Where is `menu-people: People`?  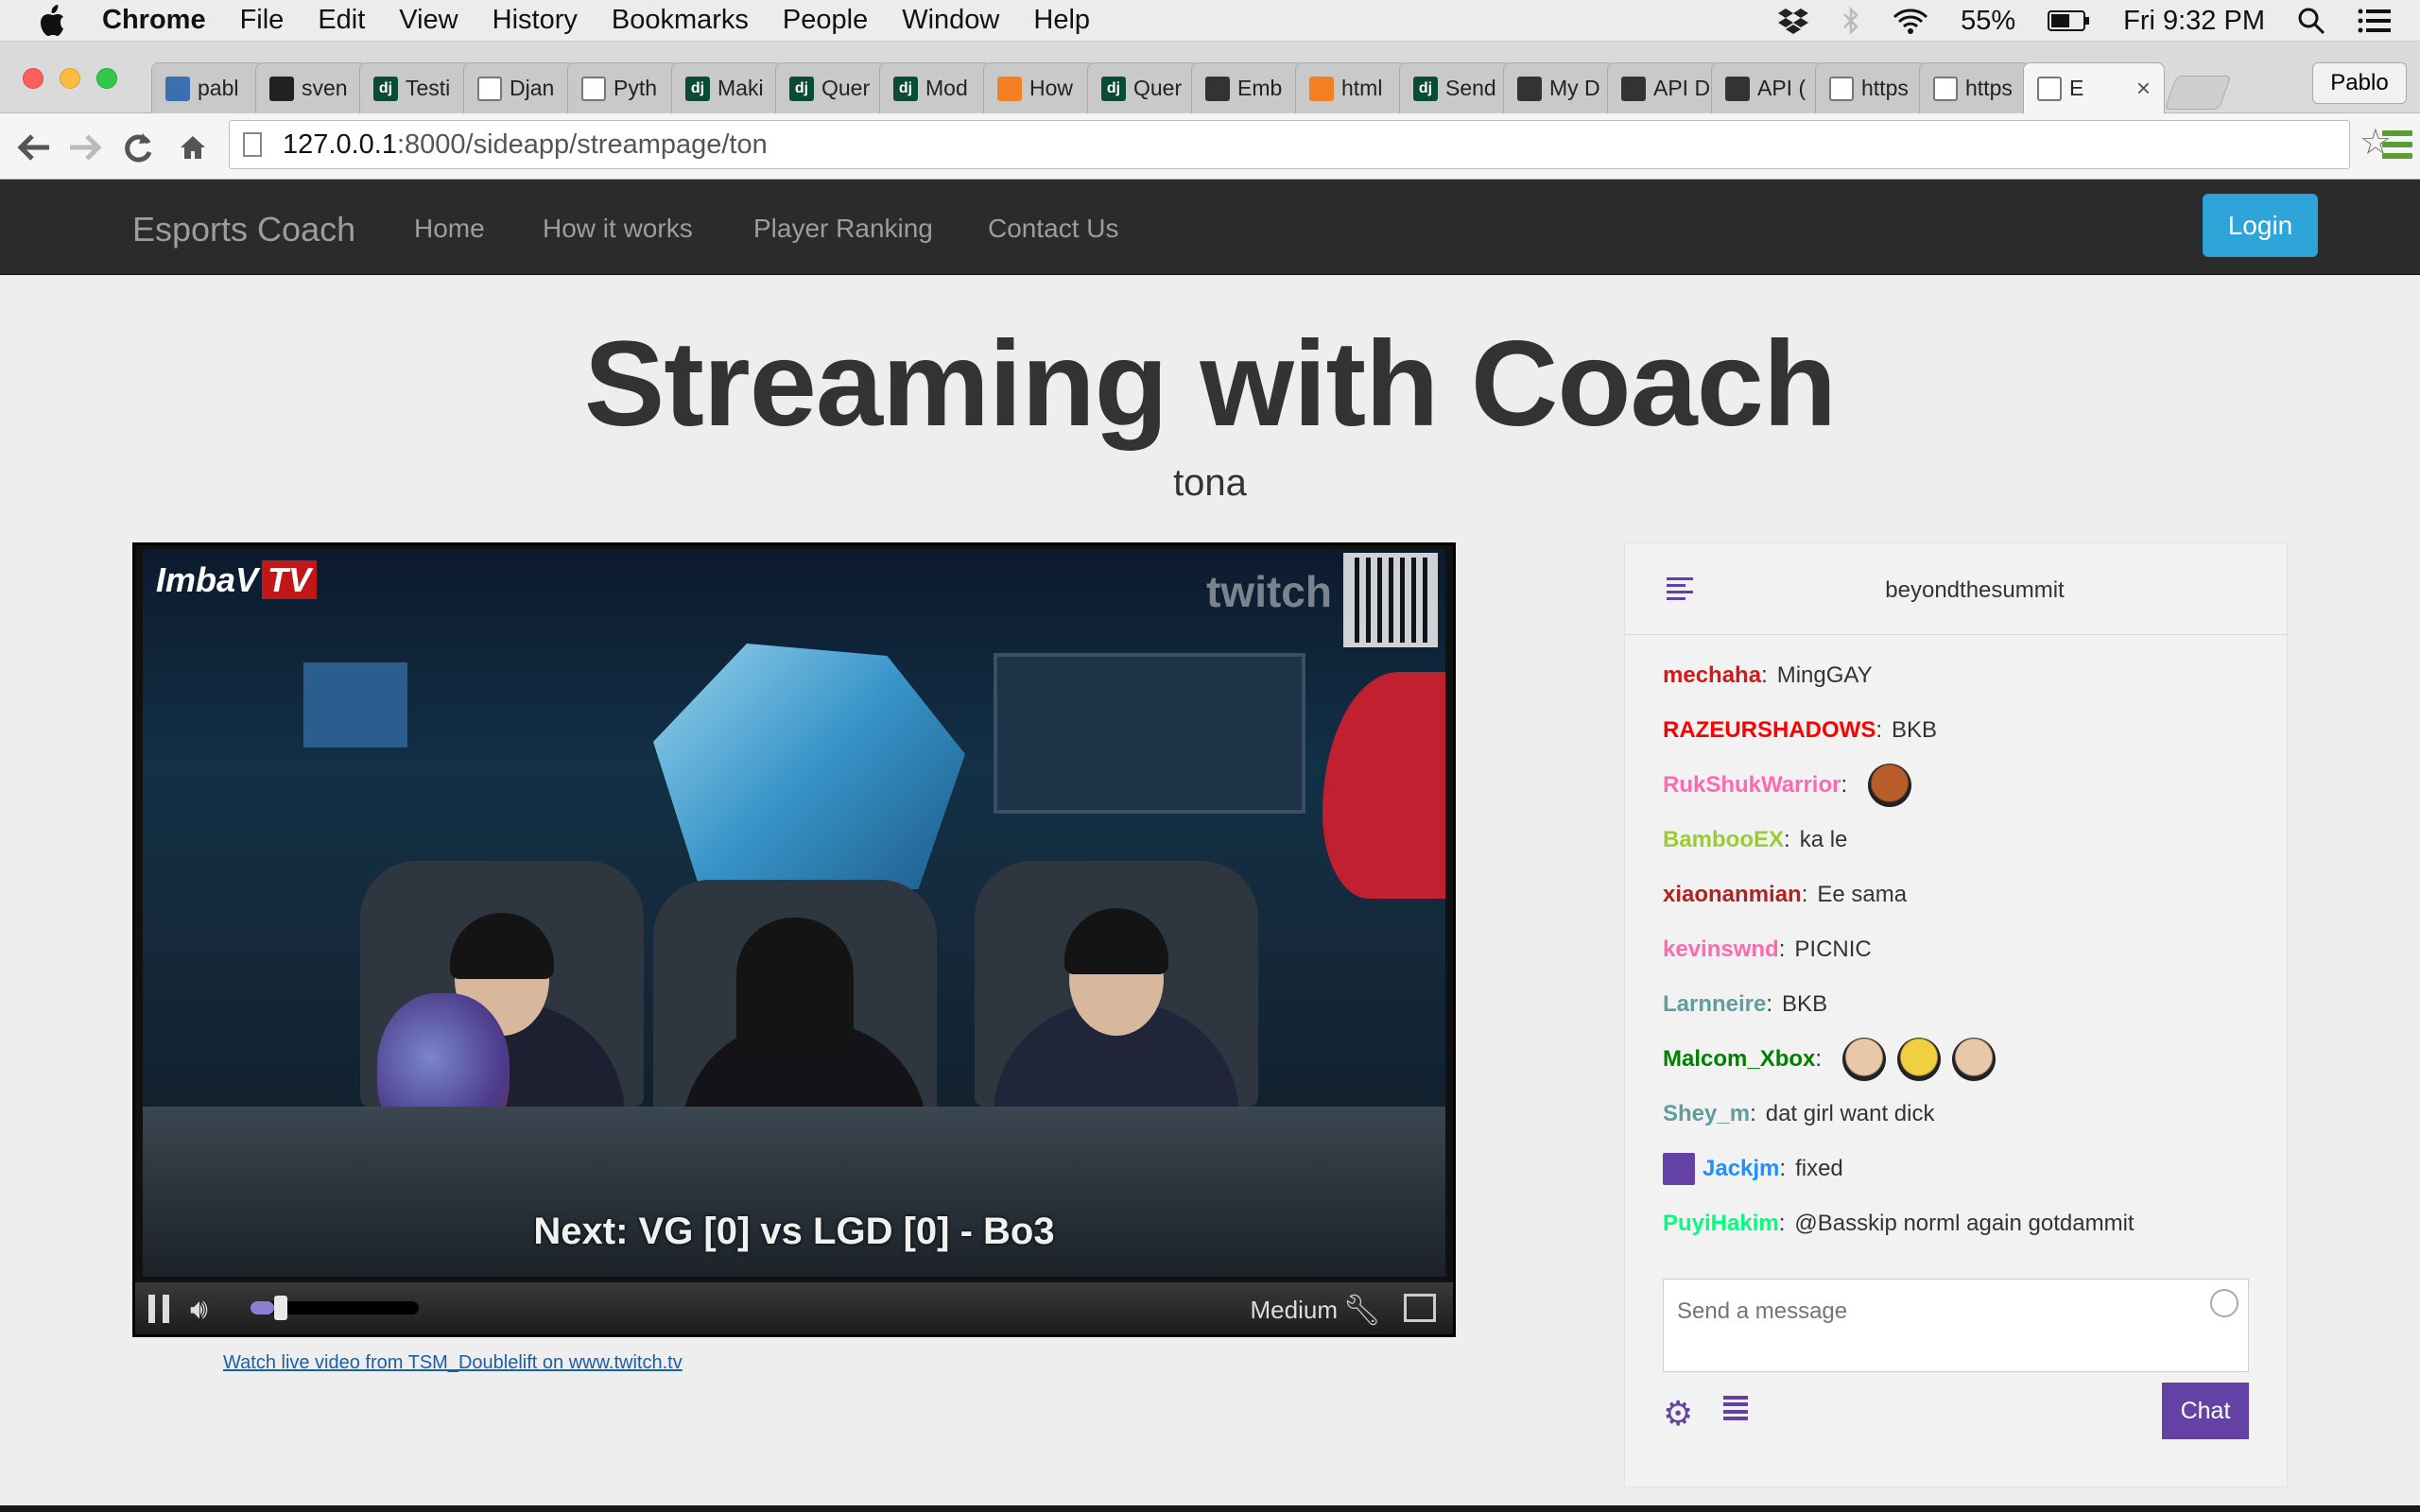 menu-people: People is located at coordinates (825, 20).